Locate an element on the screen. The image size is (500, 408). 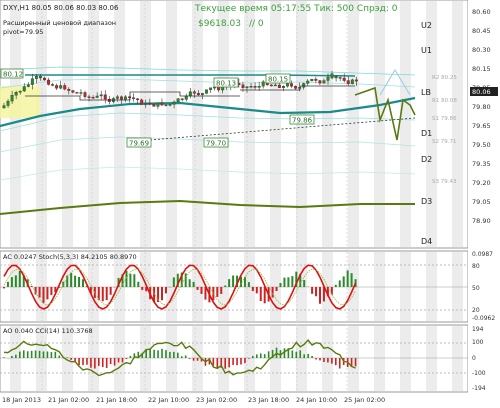
price-axis-label: 79.05 is located at coordinates (481, 202).